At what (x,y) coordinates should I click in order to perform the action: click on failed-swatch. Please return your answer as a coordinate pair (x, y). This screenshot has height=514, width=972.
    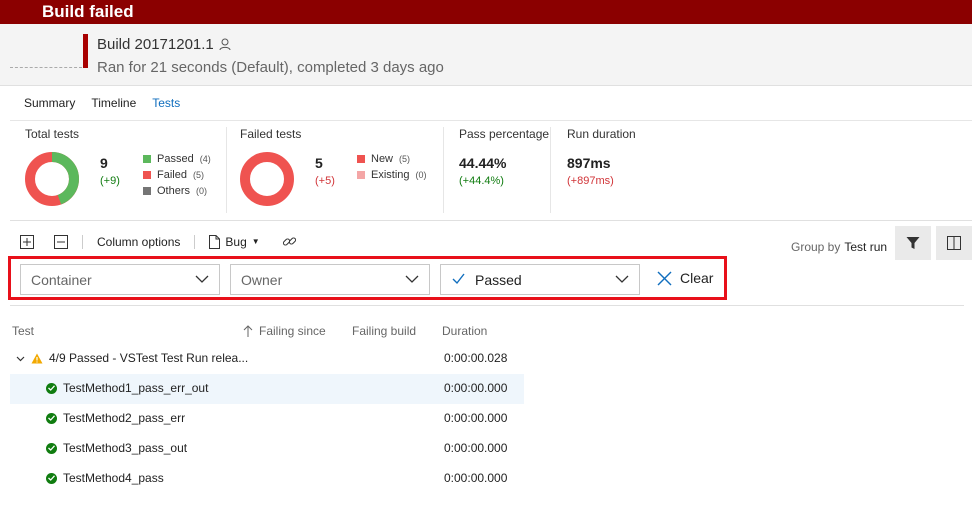
    Looking at the image, I should click on (147, 175).